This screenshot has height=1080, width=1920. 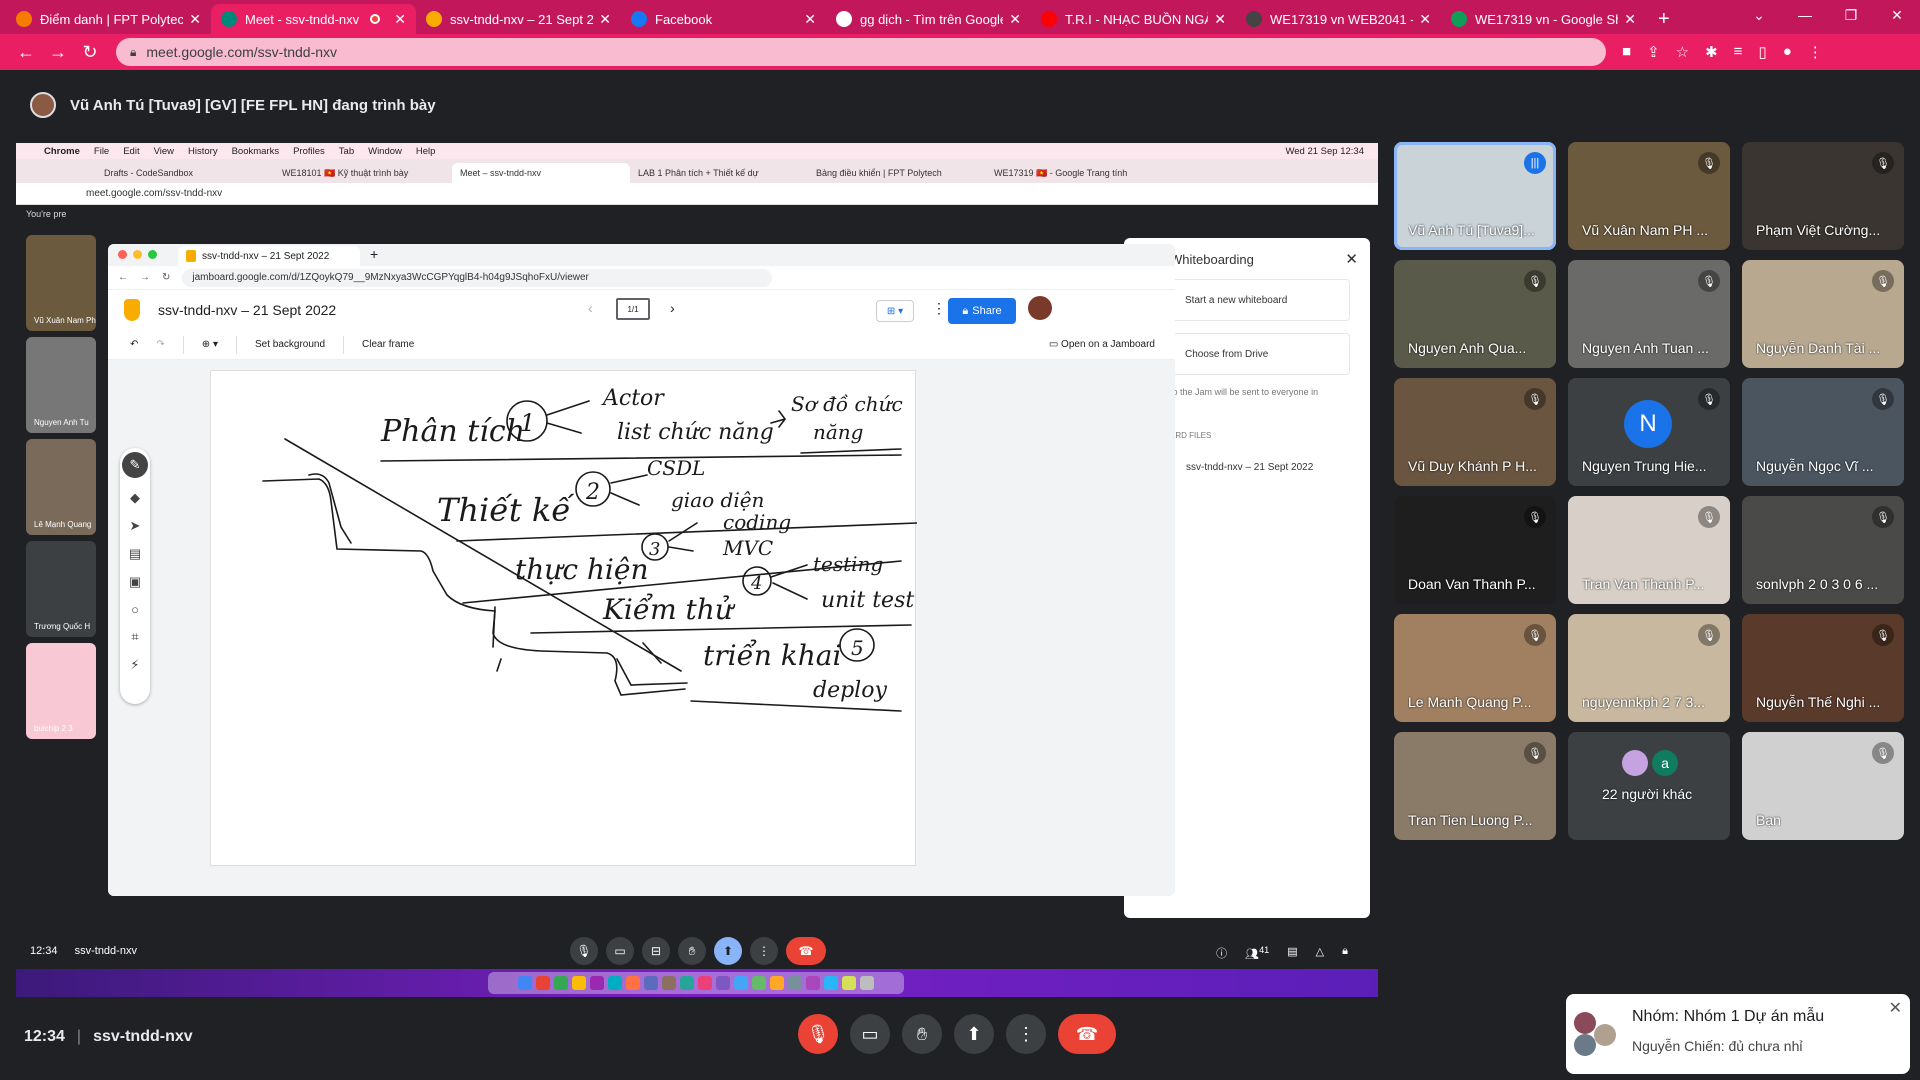 What do you see at coordinates (101, 151) in the screenshot?
I see `mac-menu-item: File` at bounding box center [101, 151].